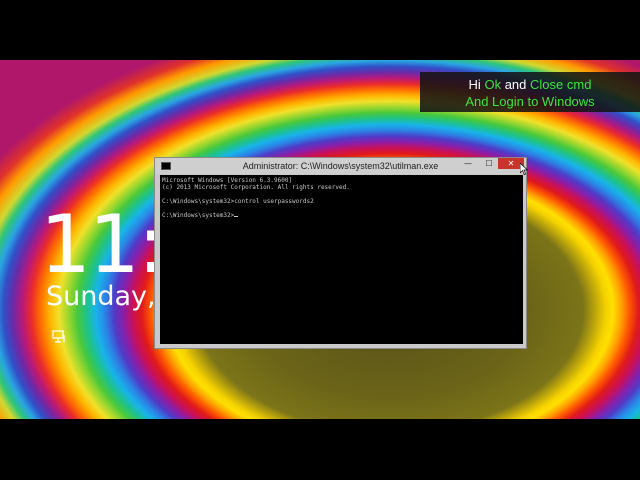  What do you see at coordinates (493, 84) in the screenshot?
I see `caption-ok: Ok` at bounding box center [493, 84].